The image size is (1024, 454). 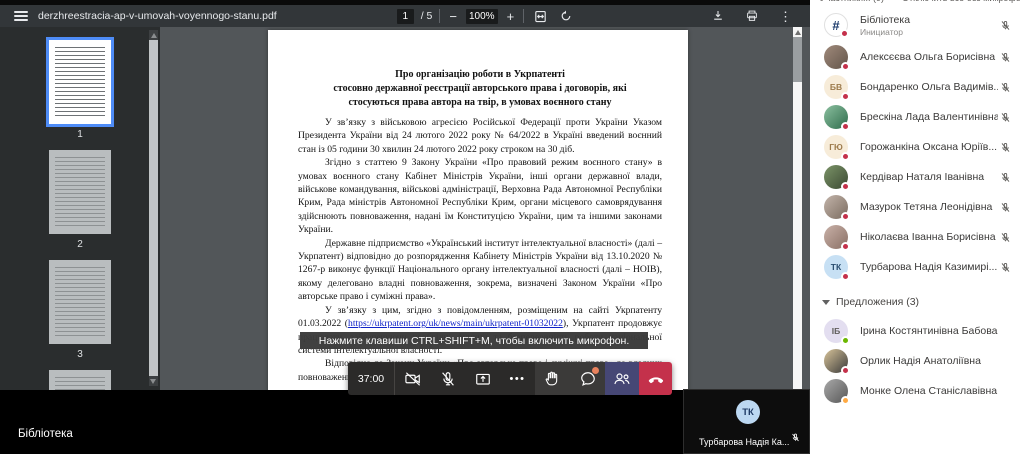 What do you see at coordinates (80, 244) in the screenshot?
I see `thumbnail-page-number: 2` at bounding box center [80, 244].